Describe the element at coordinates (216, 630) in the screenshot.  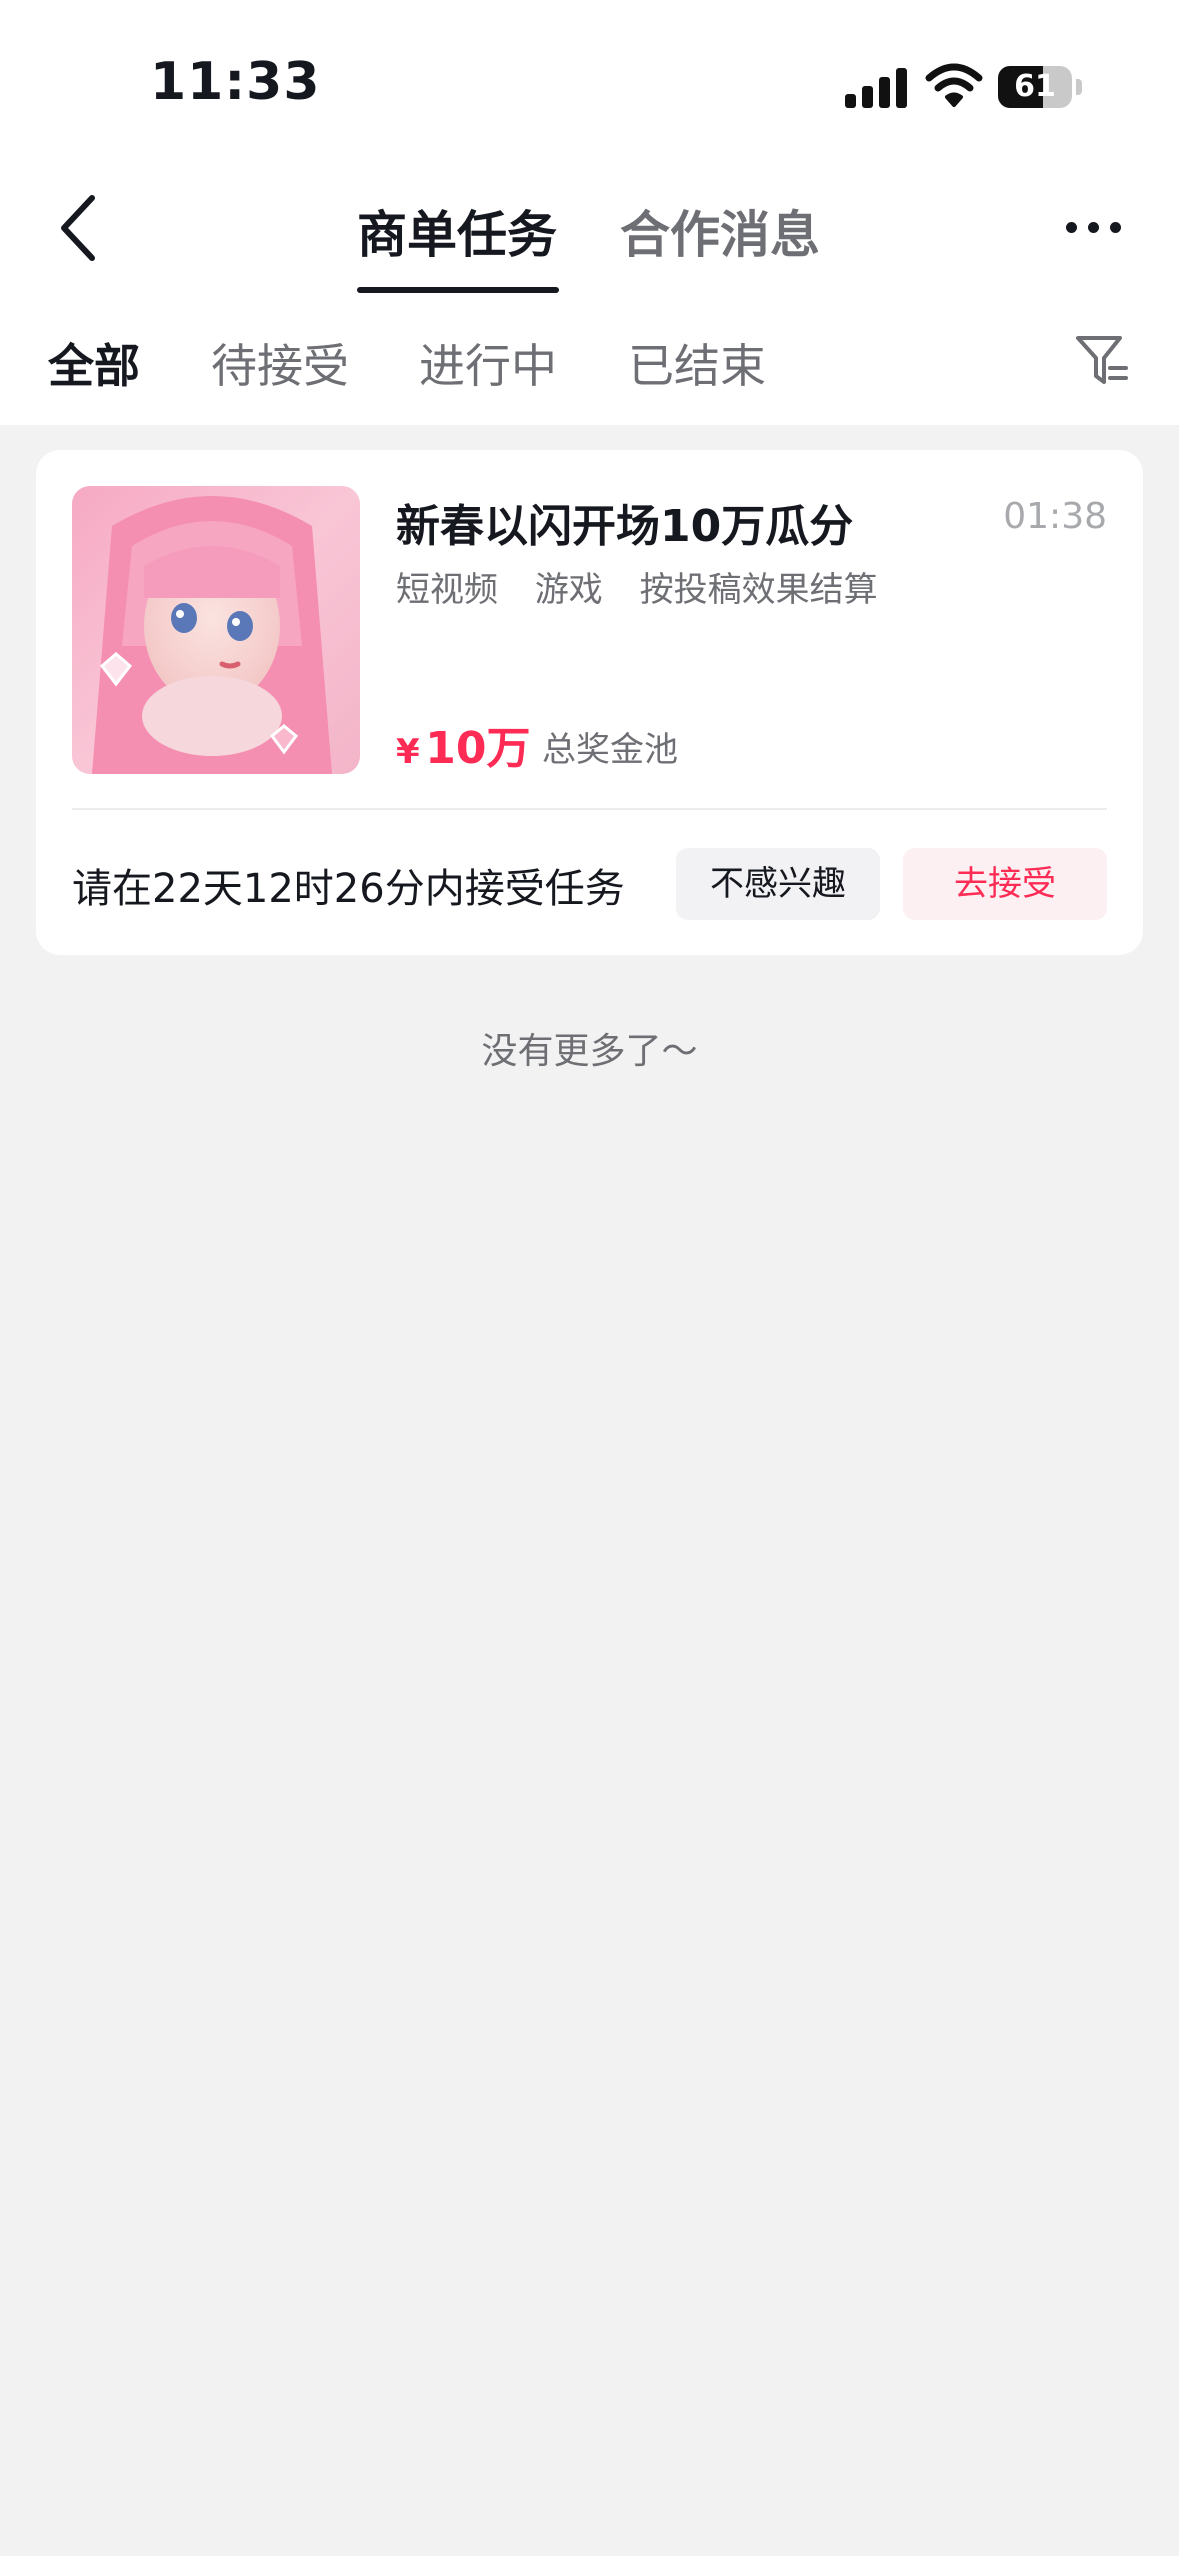
I see `task-thumbnail` at that location.